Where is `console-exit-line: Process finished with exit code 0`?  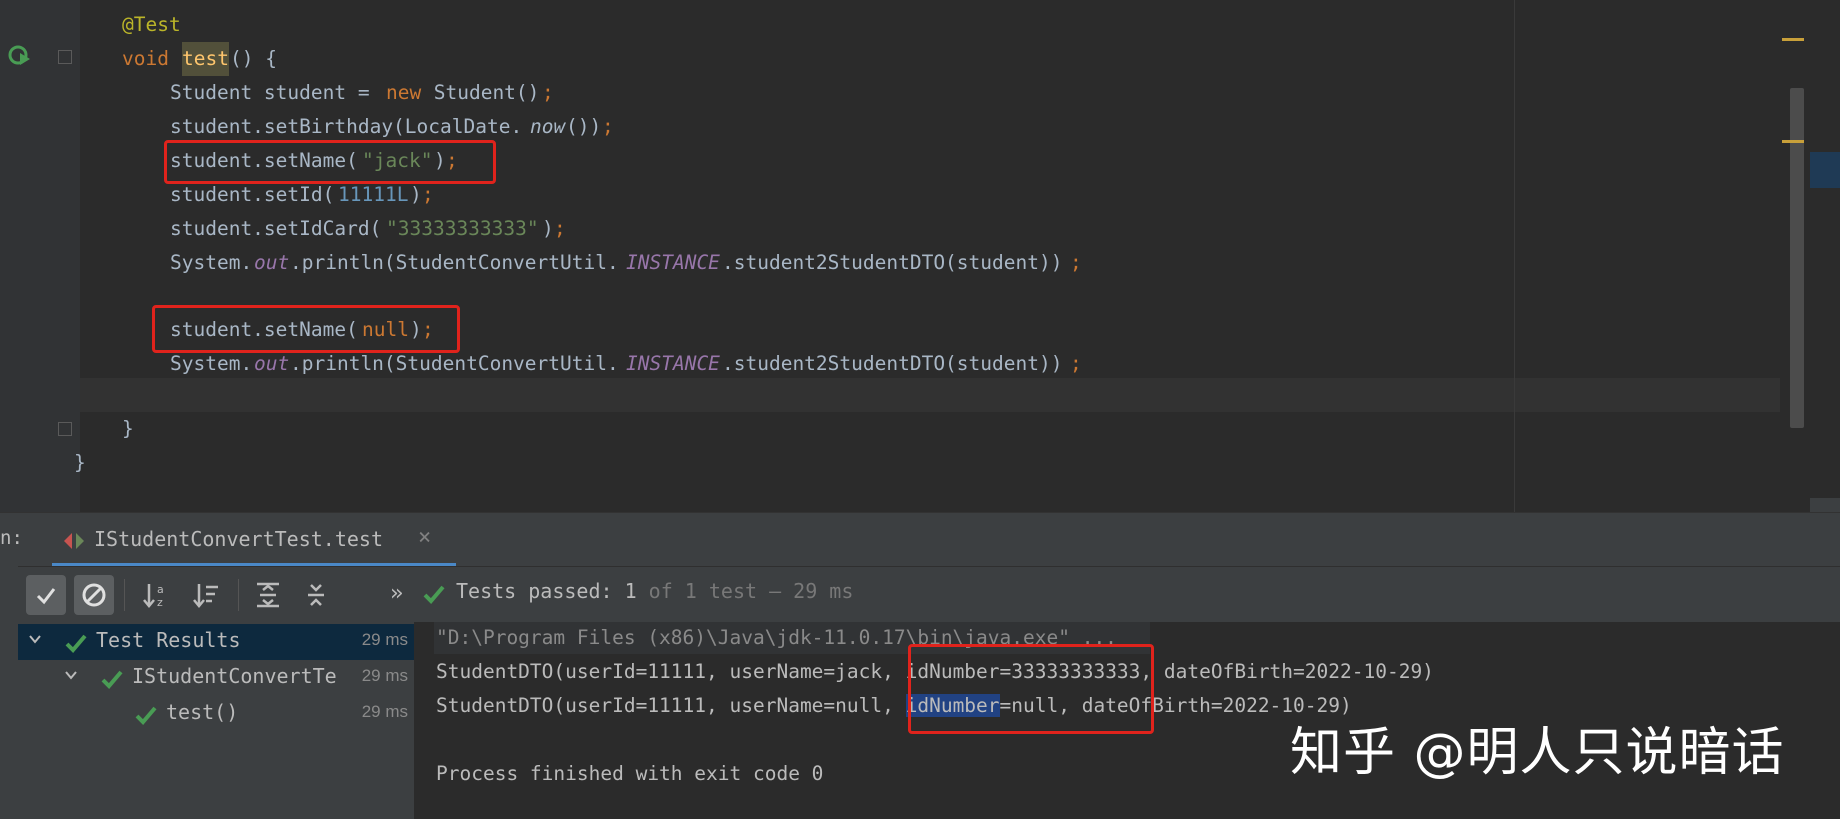 console-exit-line: Process finished with exit code 0 is located at coordinates (630, 773).